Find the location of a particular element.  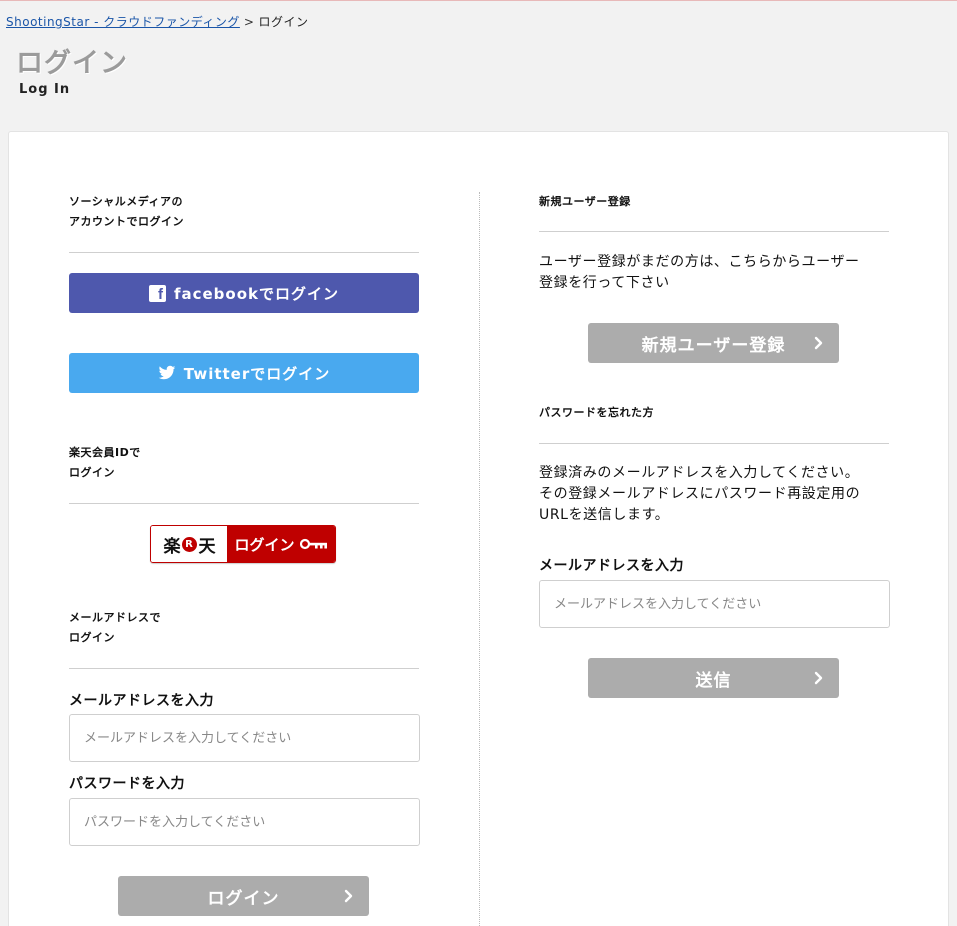

breadcrumb-current: ログイン is located at coordinates (283, 22).